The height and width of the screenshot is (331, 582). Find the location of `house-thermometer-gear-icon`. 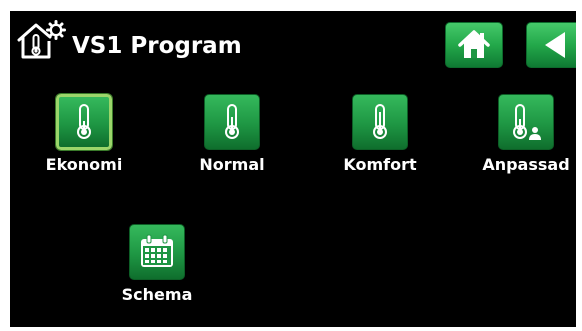

house-thermometer-gear-icon is located at coordinates (41, 39).